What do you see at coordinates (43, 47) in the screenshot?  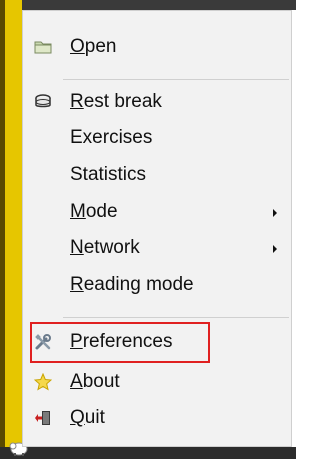 I see `folder-icon` at bounding box center [43, 47].